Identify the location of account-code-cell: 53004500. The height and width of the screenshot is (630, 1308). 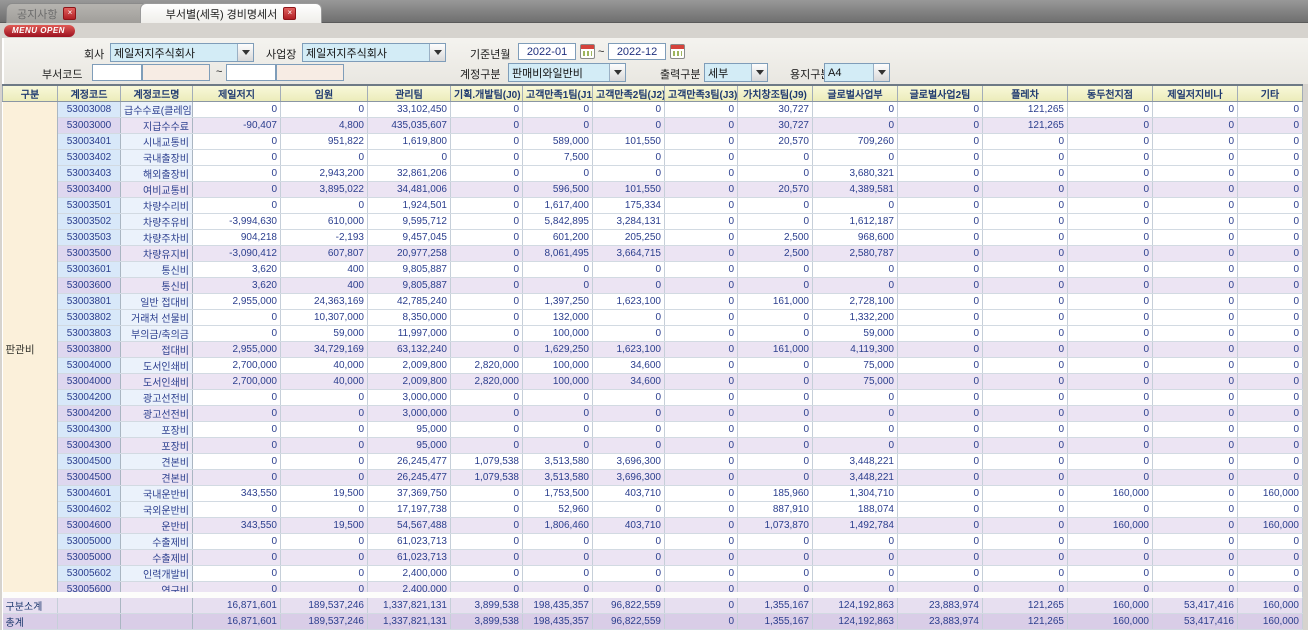
(89, 461).